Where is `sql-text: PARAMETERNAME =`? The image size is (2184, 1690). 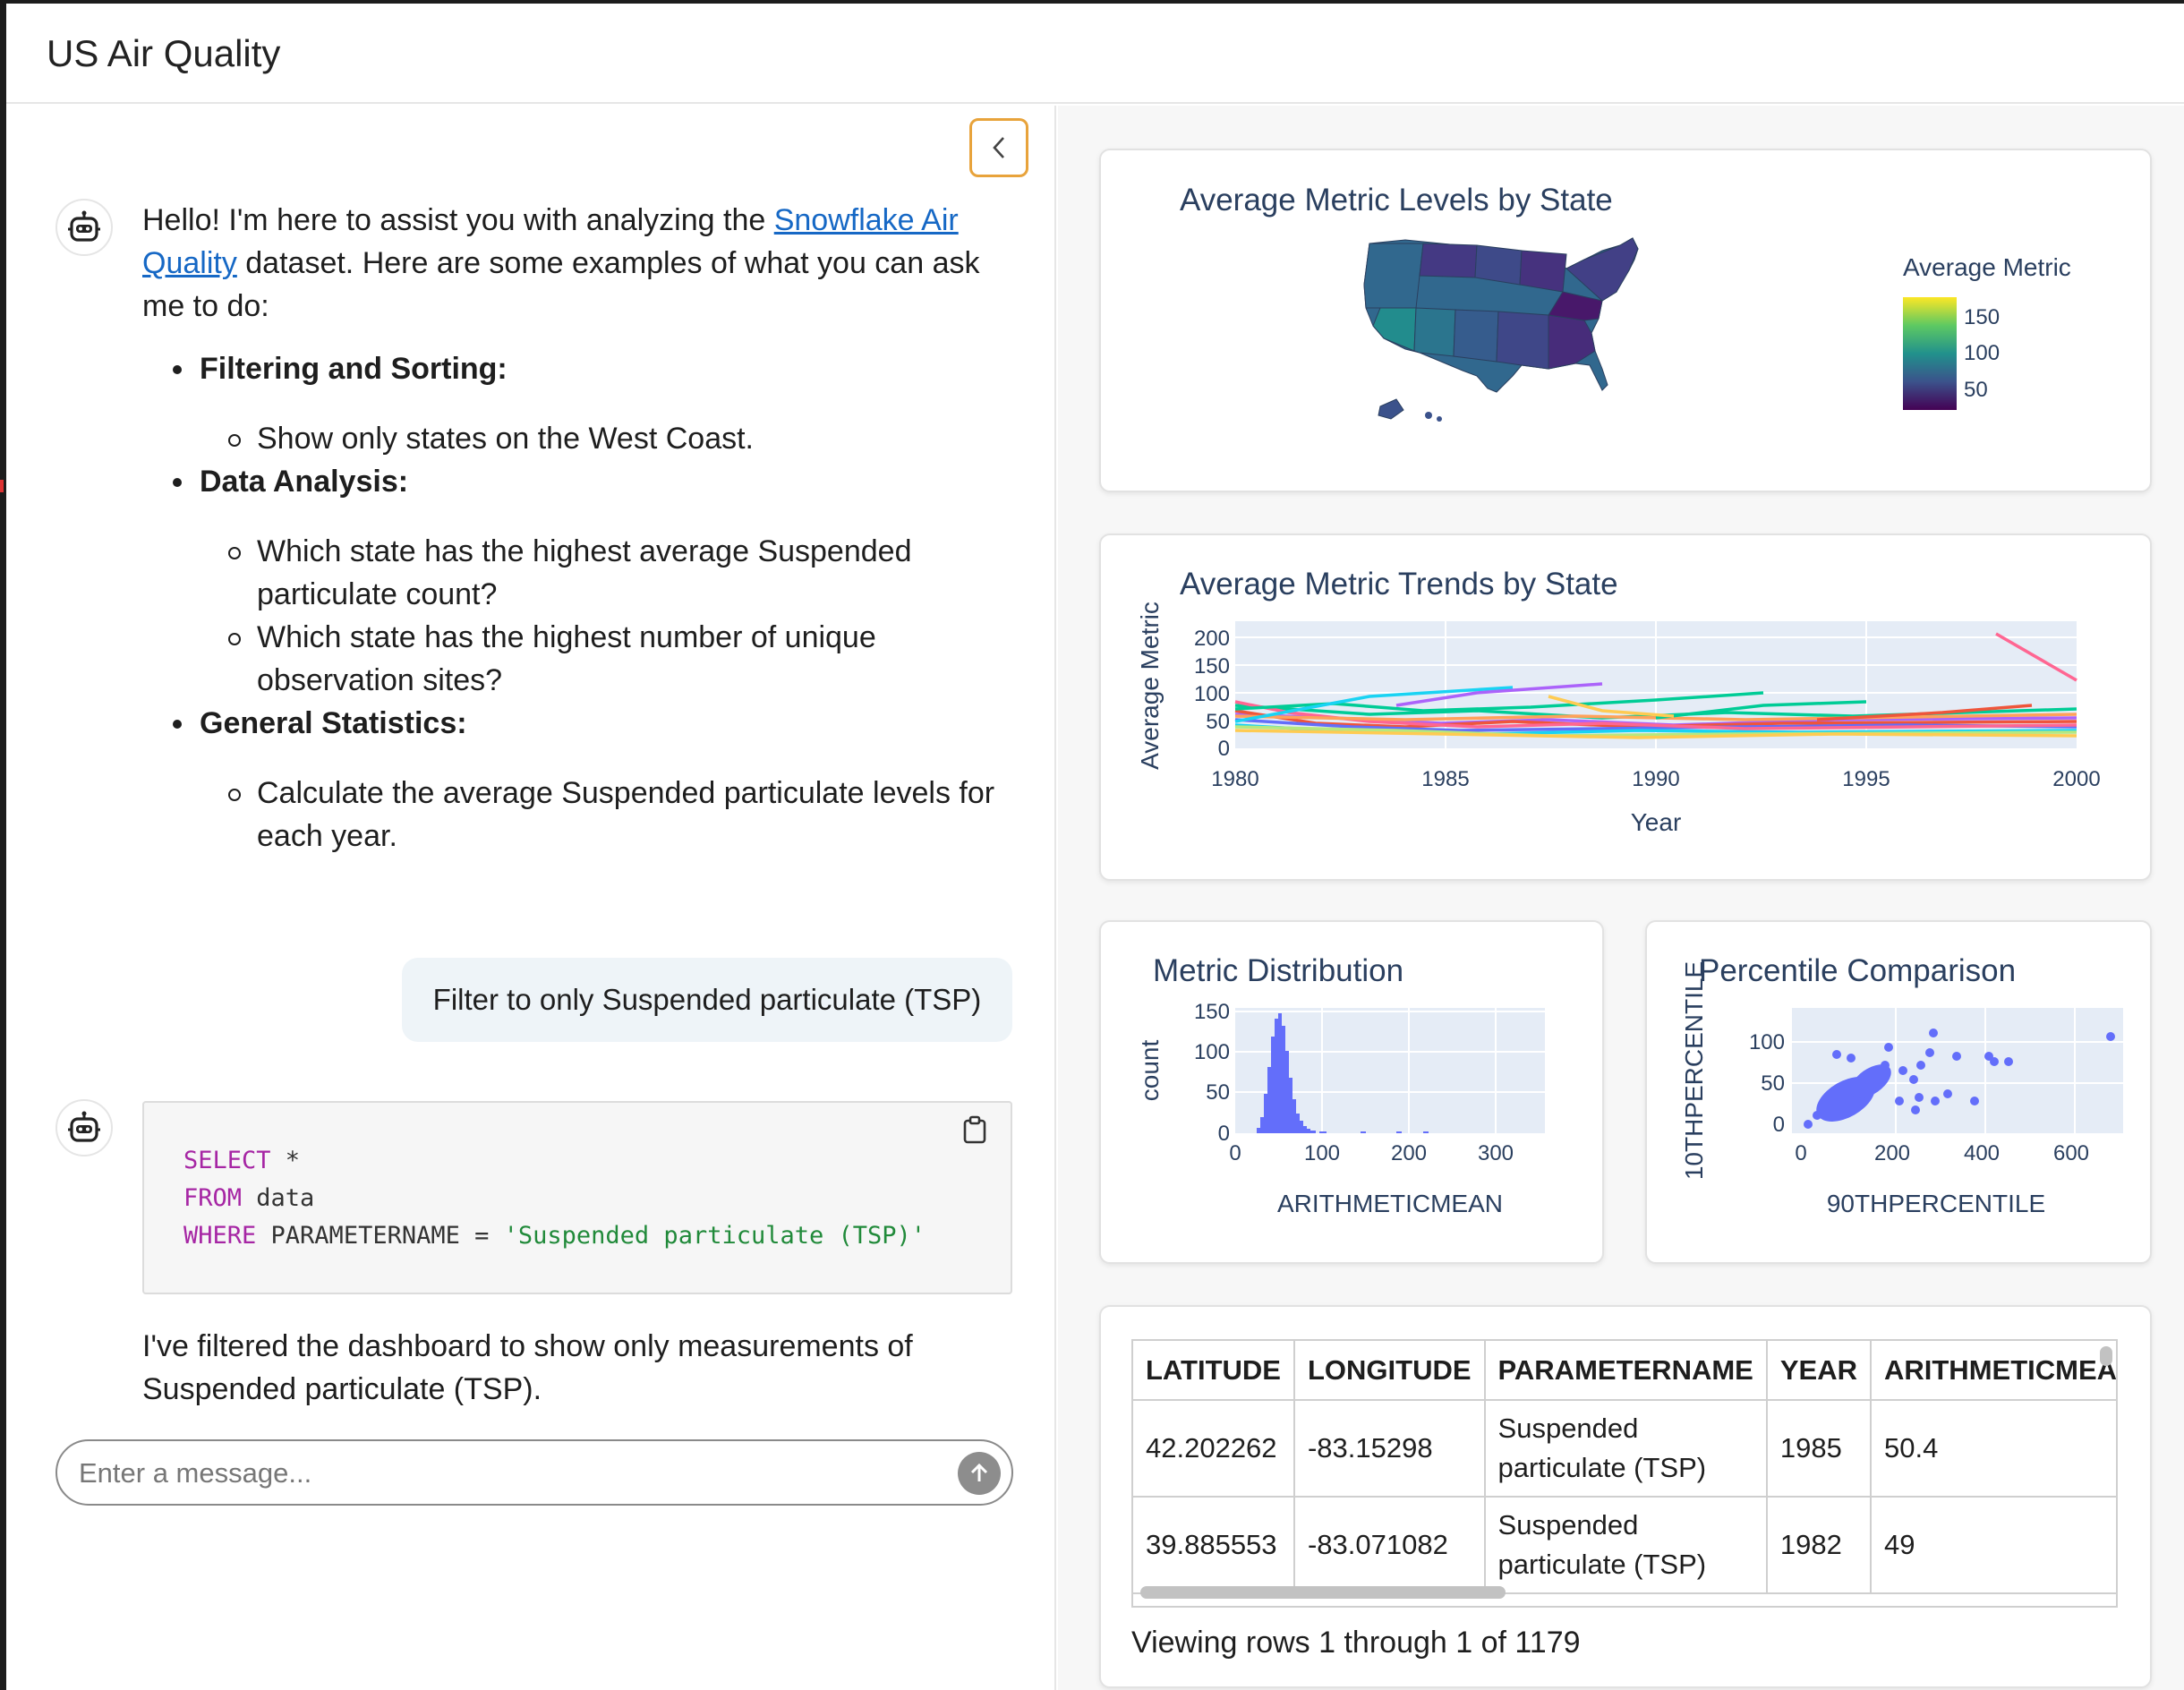
sql-text: PARAMETERNAME = is located at coordinates (380, 1236).